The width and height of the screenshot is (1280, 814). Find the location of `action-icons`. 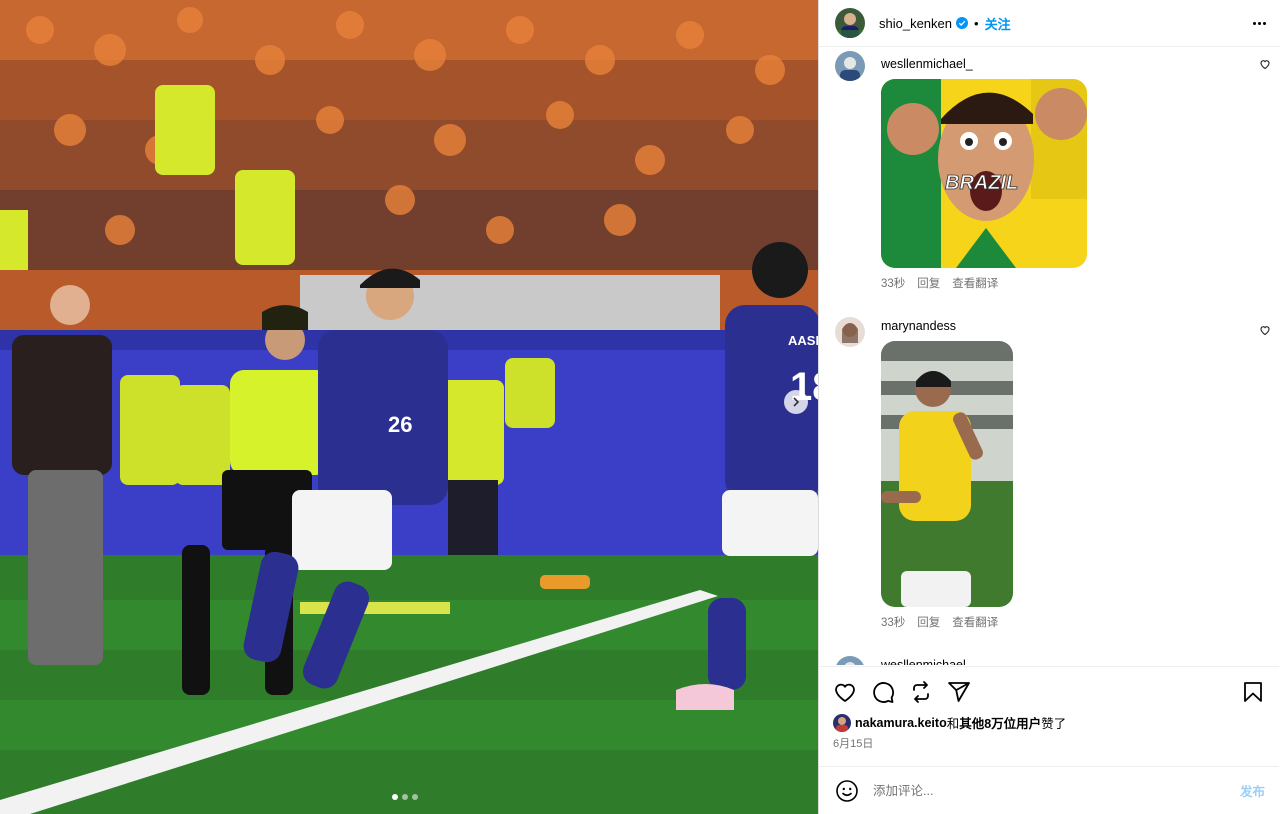

action-icons is located at coordinates (1049, 692).